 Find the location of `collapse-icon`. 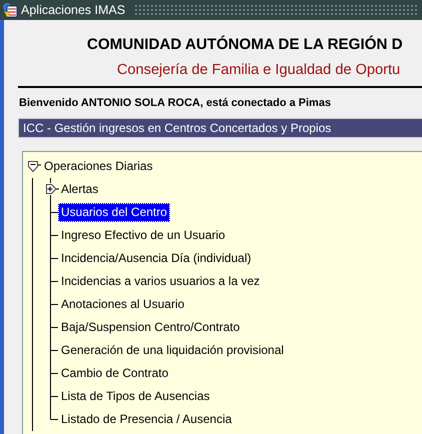

collapse-icon is located at coordinates (34, 166).